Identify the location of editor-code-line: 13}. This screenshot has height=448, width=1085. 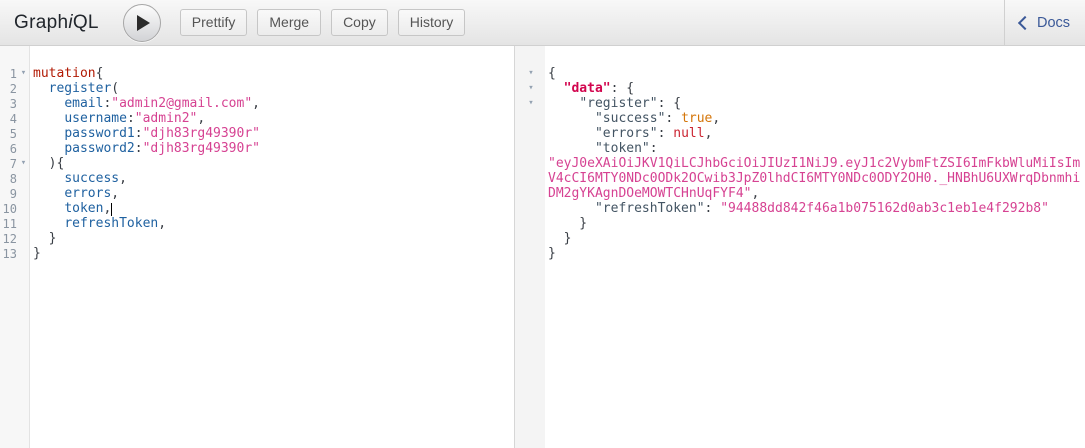
(257, 253).